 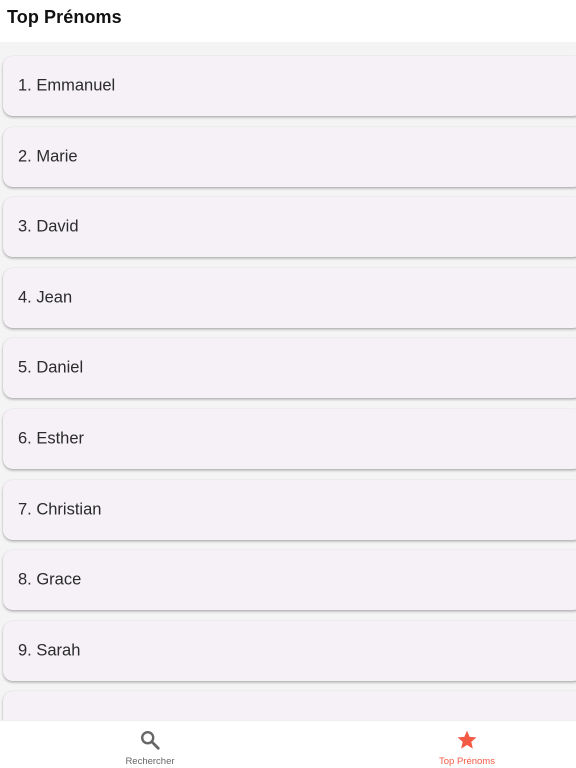 What do you see at coordinates (289, 227) in the screenshot?
I see `list-item: 3. David` at bounding box center [289, 227].